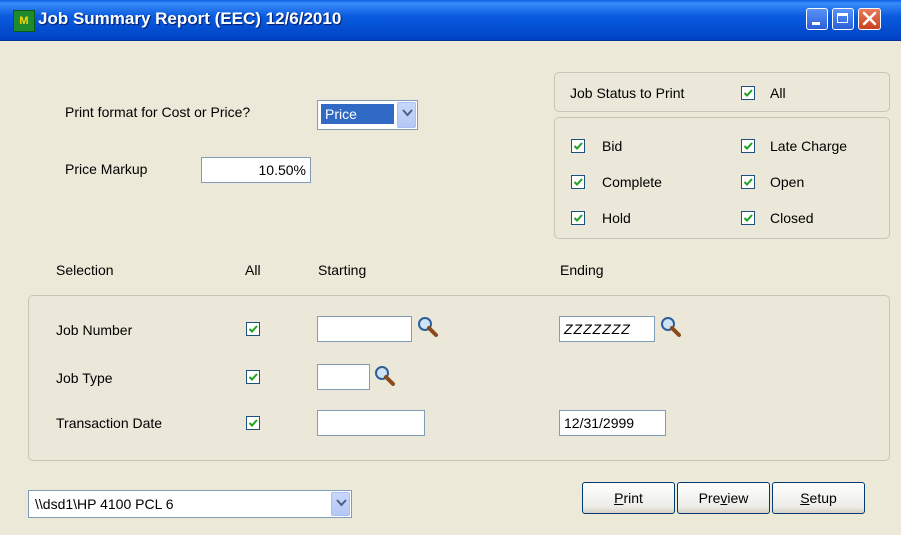 This screenshot has width=901, height=535. What do you see at coordinates (256, 170) in the screenshot?
I see `markup-input: 10.50%` at bounding box center [256, 170].